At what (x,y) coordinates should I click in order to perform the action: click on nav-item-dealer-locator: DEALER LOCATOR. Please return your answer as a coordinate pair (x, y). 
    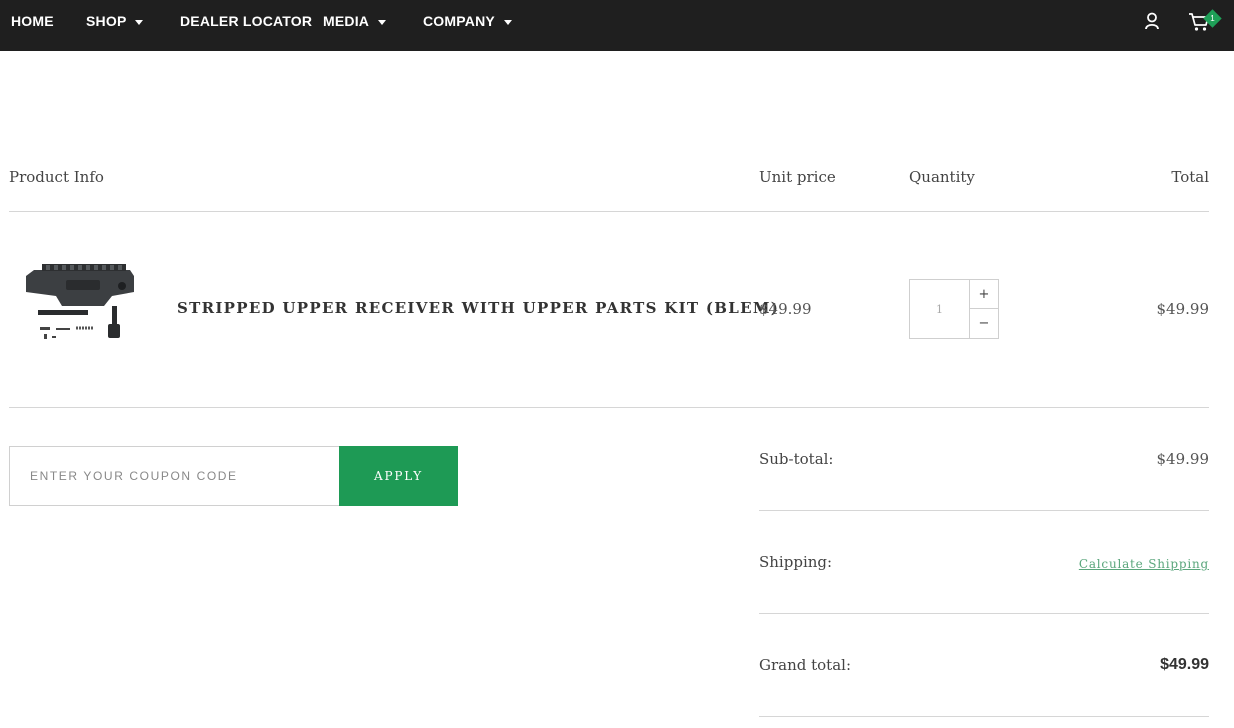
    Looking at the image, I should click on (246, 21).